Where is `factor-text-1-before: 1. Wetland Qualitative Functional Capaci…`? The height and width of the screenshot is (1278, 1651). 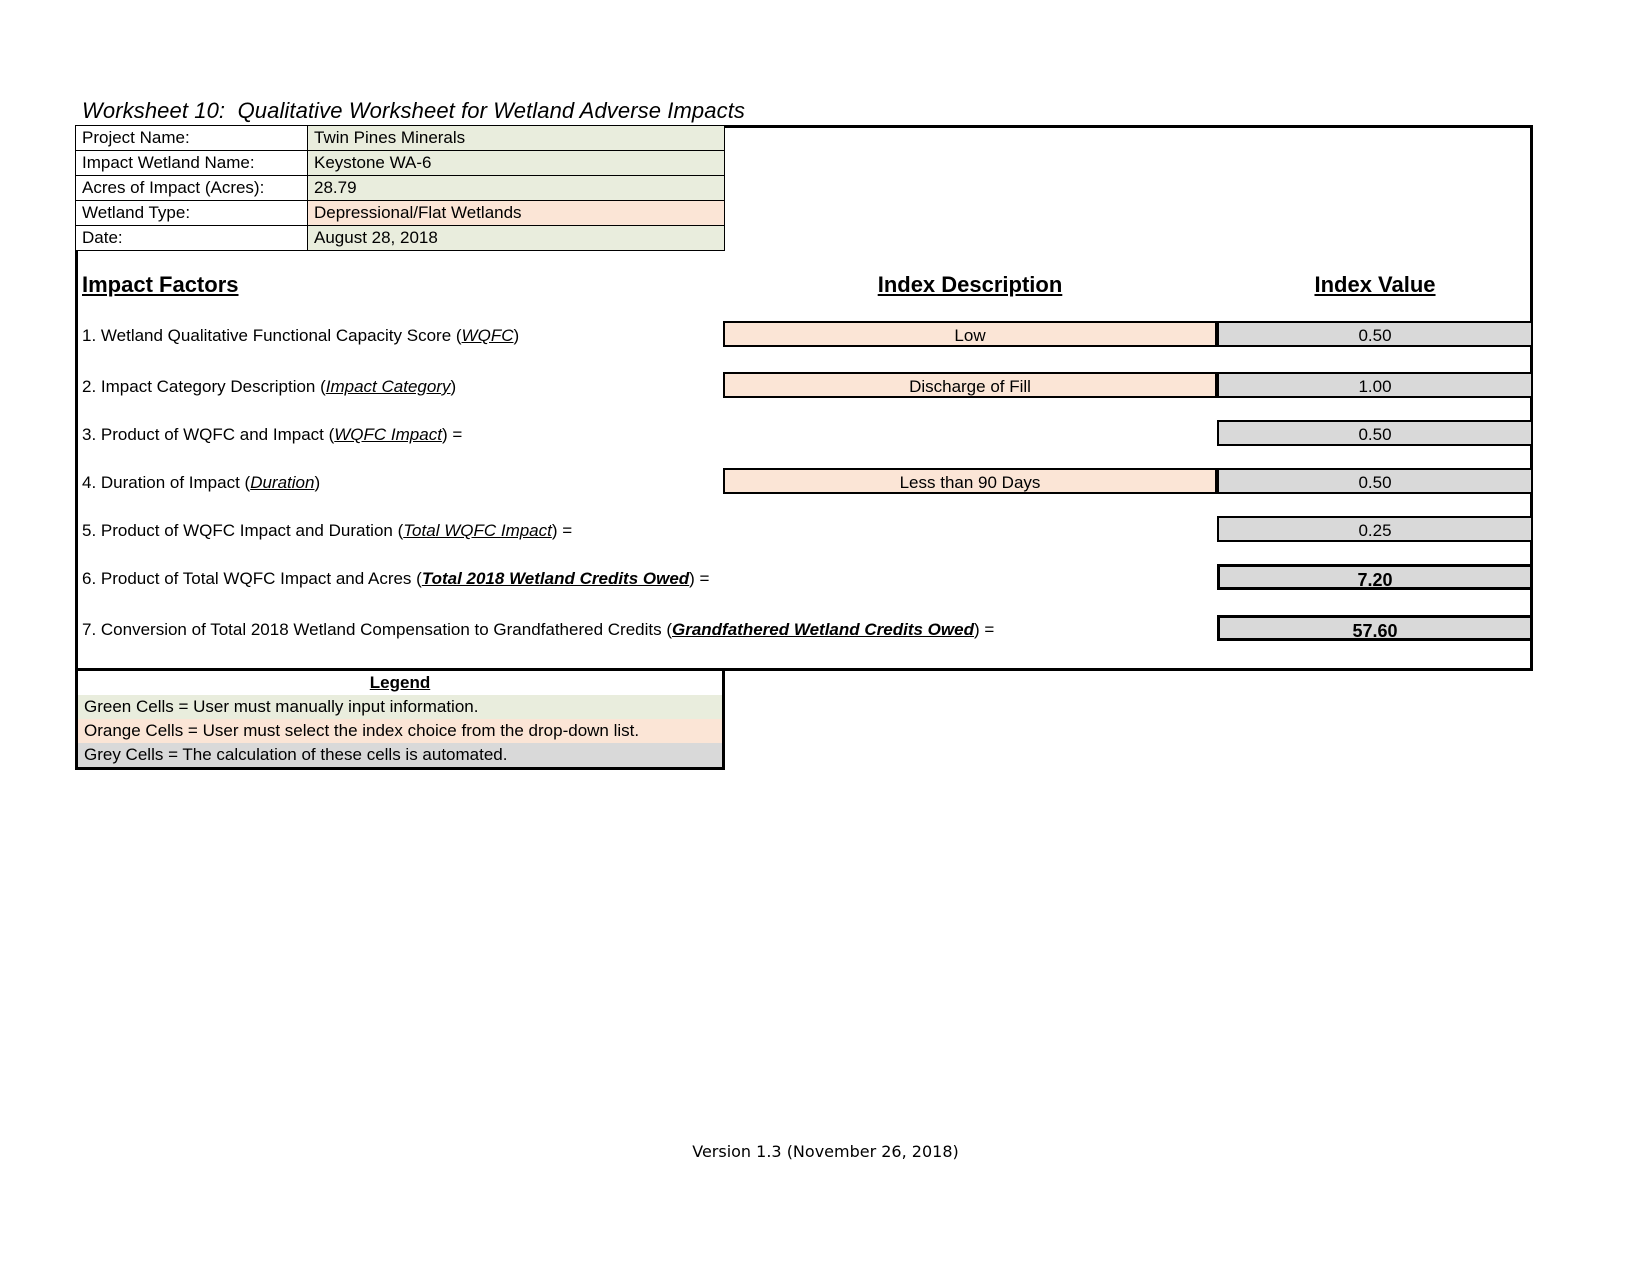 factor-text-1-before: 1. Wetland Qualitative Functional Capaci… is located at coordinates (272, 335).